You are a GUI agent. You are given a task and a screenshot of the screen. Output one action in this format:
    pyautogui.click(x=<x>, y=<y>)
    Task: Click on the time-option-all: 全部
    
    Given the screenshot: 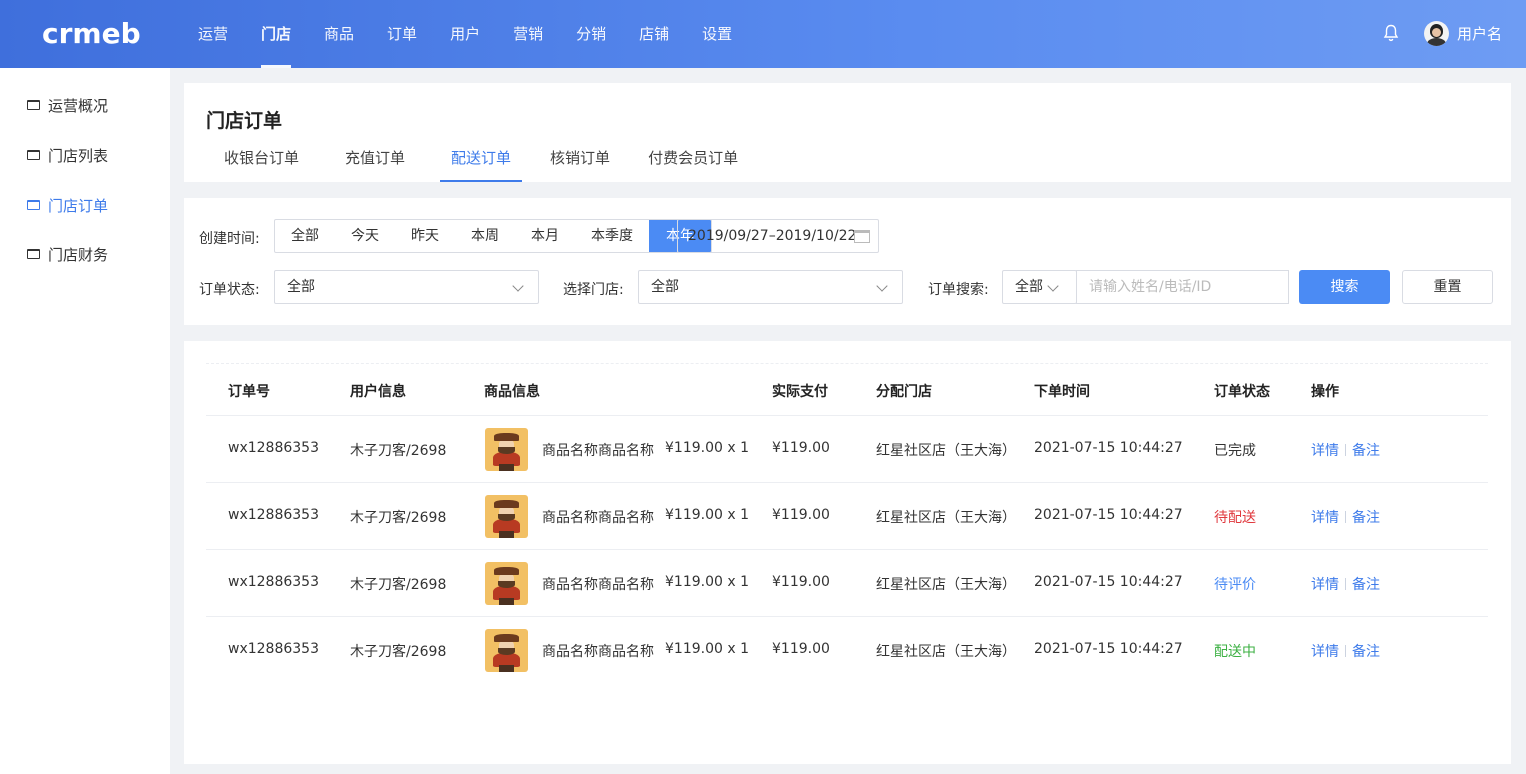 What is the action you would take?
    pyautogui.click(x=305, y=236)
    